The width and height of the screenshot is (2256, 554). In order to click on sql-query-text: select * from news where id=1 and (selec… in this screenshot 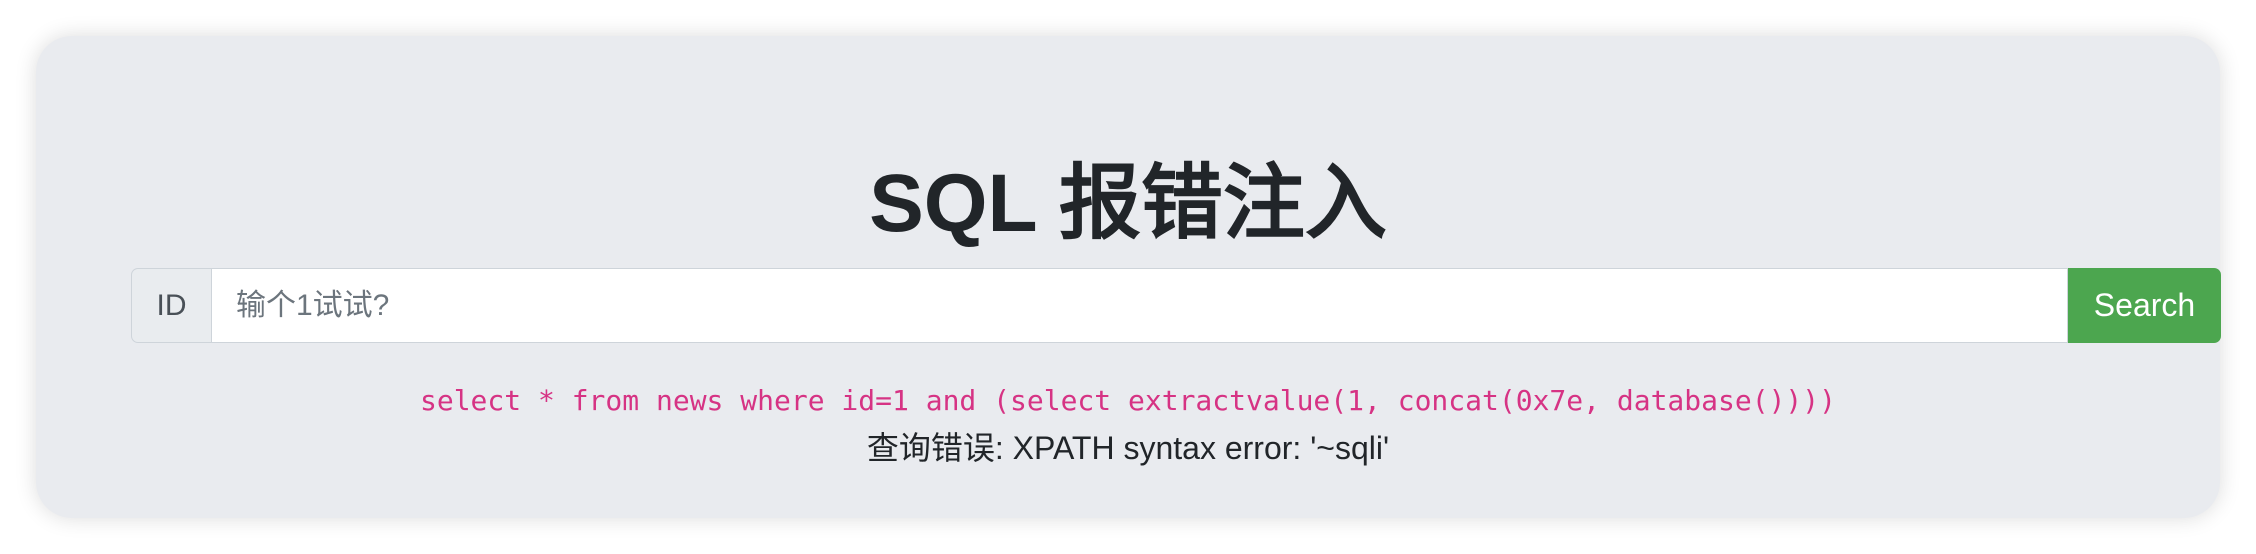, I will do `click(1128, 400)`.